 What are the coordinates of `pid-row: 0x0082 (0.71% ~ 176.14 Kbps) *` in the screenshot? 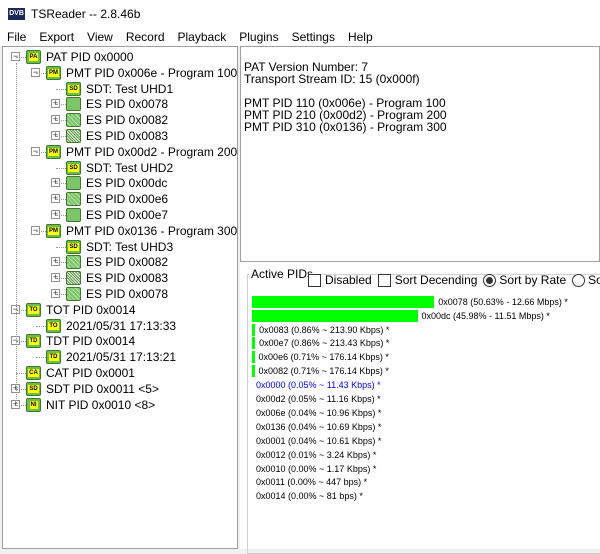 It's located at (320, 371).